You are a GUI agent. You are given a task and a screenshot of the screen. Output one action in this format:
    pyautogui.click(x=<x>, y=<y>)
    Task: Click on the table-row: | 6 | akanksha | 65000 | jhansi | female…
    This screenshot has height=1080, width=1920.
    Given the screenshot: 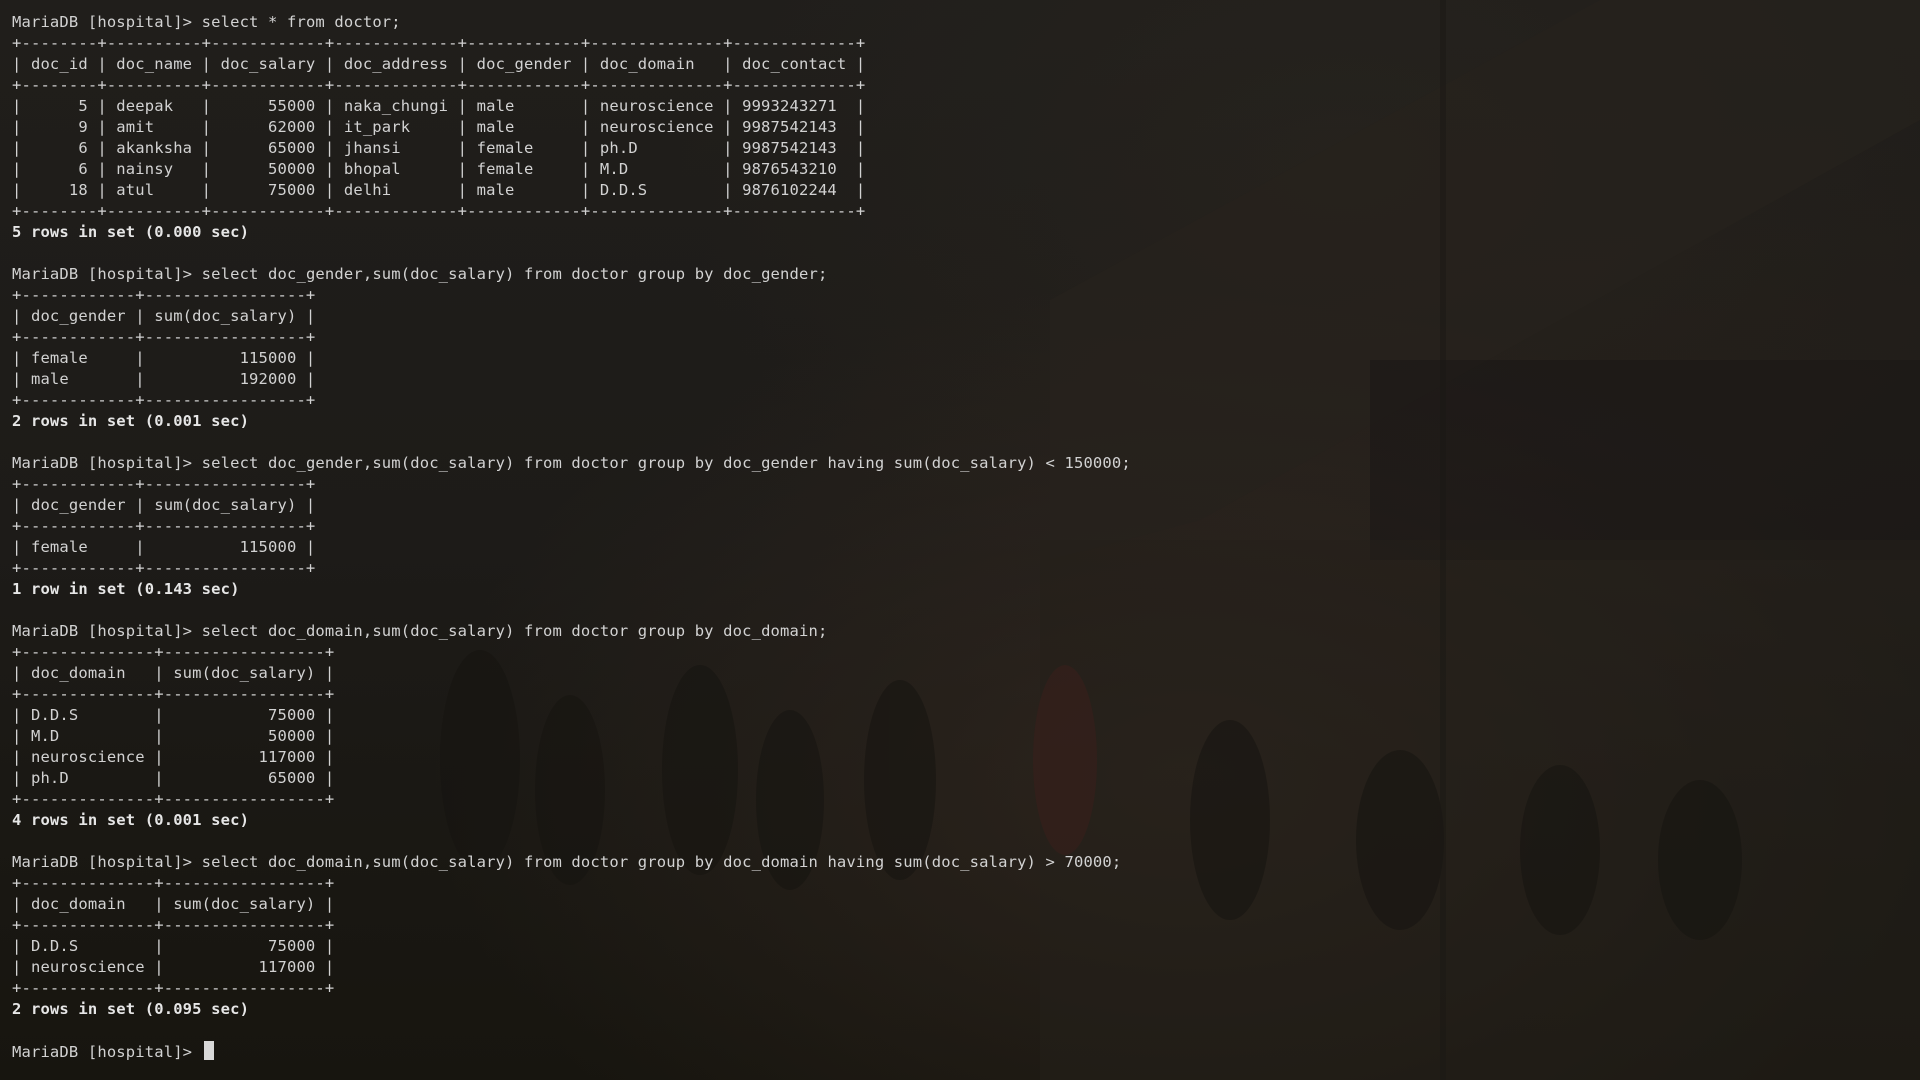 What is the action you would take?
    pyautogui.click(x=439, y=148)
    